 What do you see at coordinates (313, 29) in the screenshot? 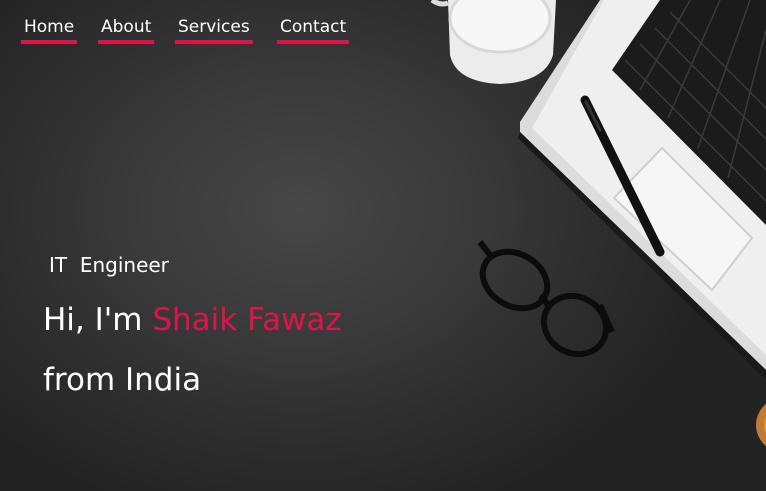
I see `nav-link-contact: Contact` at bounding box center [313, 29].